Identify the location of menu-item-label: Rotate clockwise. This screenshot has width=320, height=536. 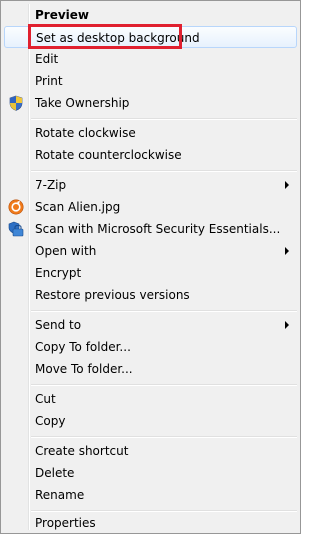
(85, 133).